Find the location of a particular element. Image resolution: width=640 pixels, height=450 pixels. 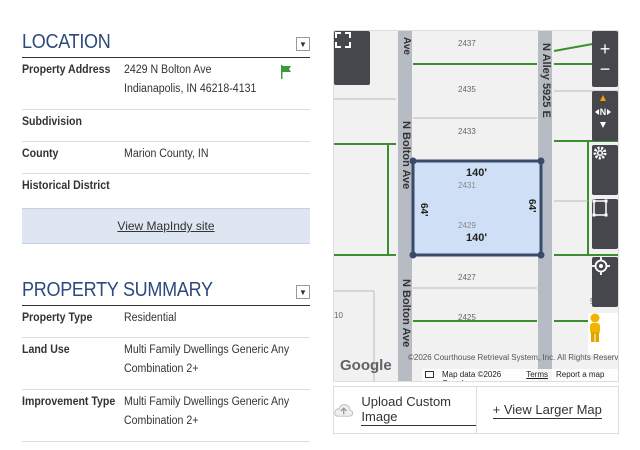

collapse-summary-button: ▼ is located at coordinates (303, 292).